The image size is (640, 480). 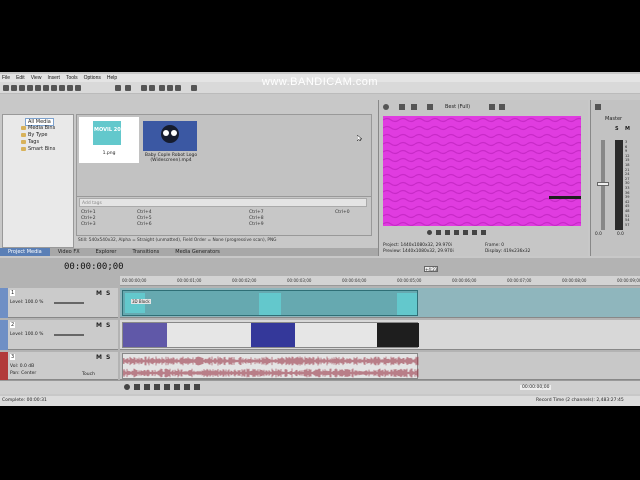 I want to click on db-scale-tick: 54, so click(x=627, y=220).